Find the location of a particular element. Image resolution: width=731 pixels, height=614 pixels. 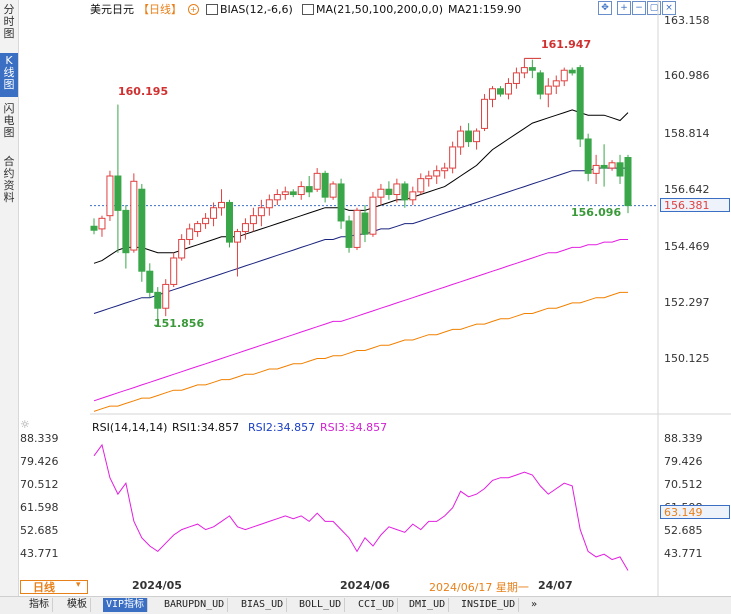

price-tick-label: 152.297 is located at coordinates (687, 302).